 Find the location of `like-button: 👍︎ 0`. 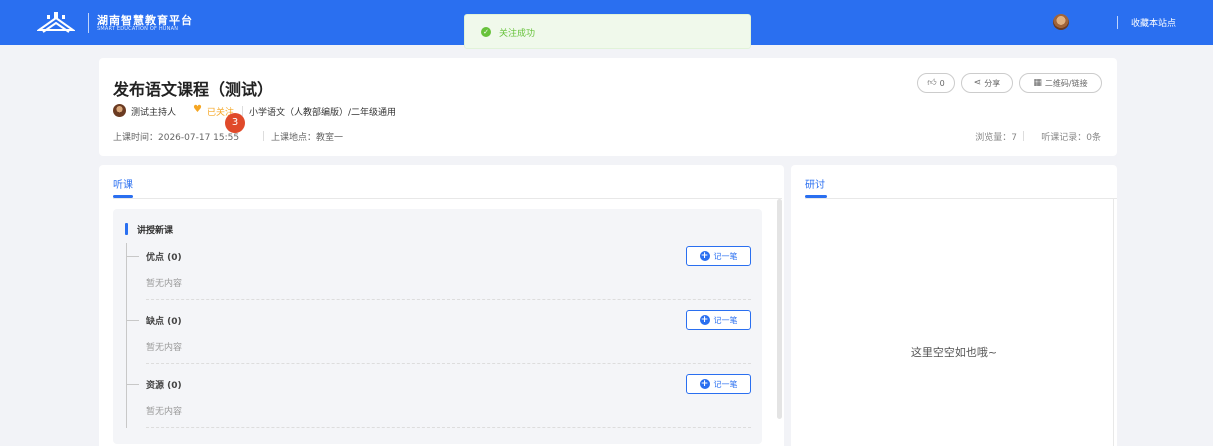

like-button: 👍︎ 0 is located at coordinates (936, 83).